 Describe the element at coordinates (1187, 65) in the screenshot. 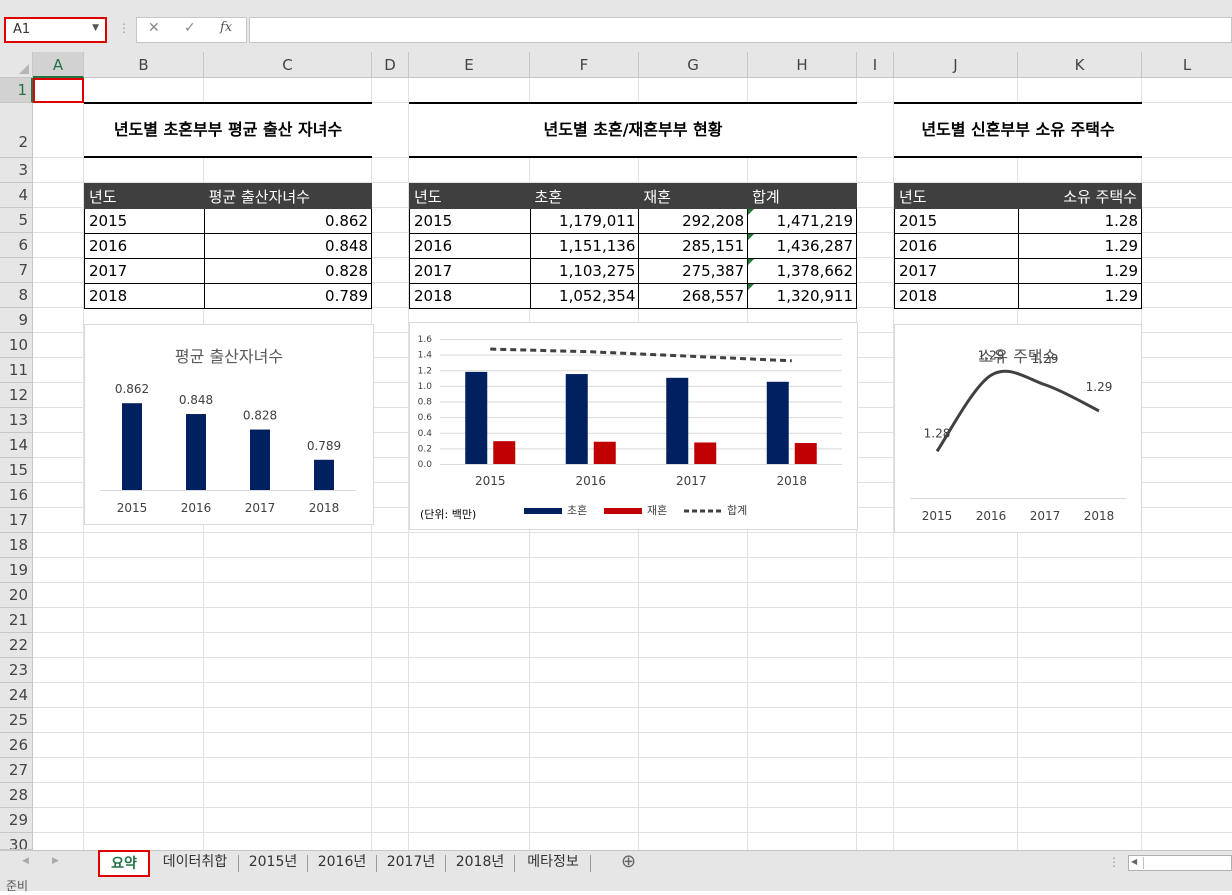

I see `column-header-l: L` at that location.